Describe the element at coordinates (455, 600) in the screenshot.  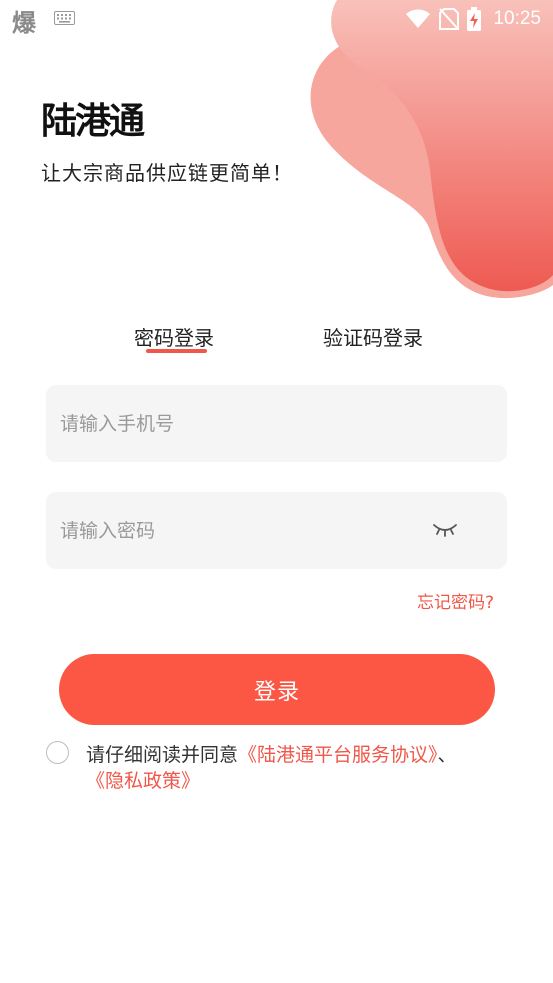
I see `forgot-password-link: 忘记密码?` at that location.